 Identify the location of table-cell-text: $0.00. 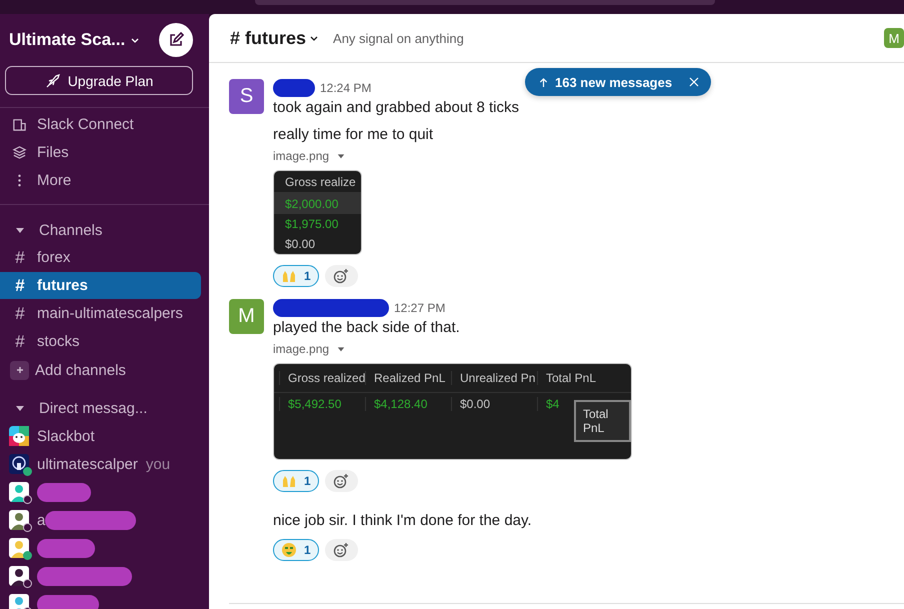
(300, 244).